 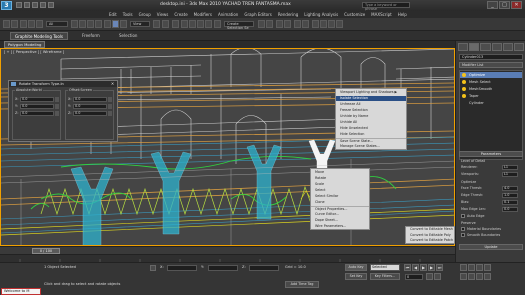 What do you see at coordinates (463, 216) in the screenshot?
I see `auto-edge-checkbox` at bounding box center [463, 216].